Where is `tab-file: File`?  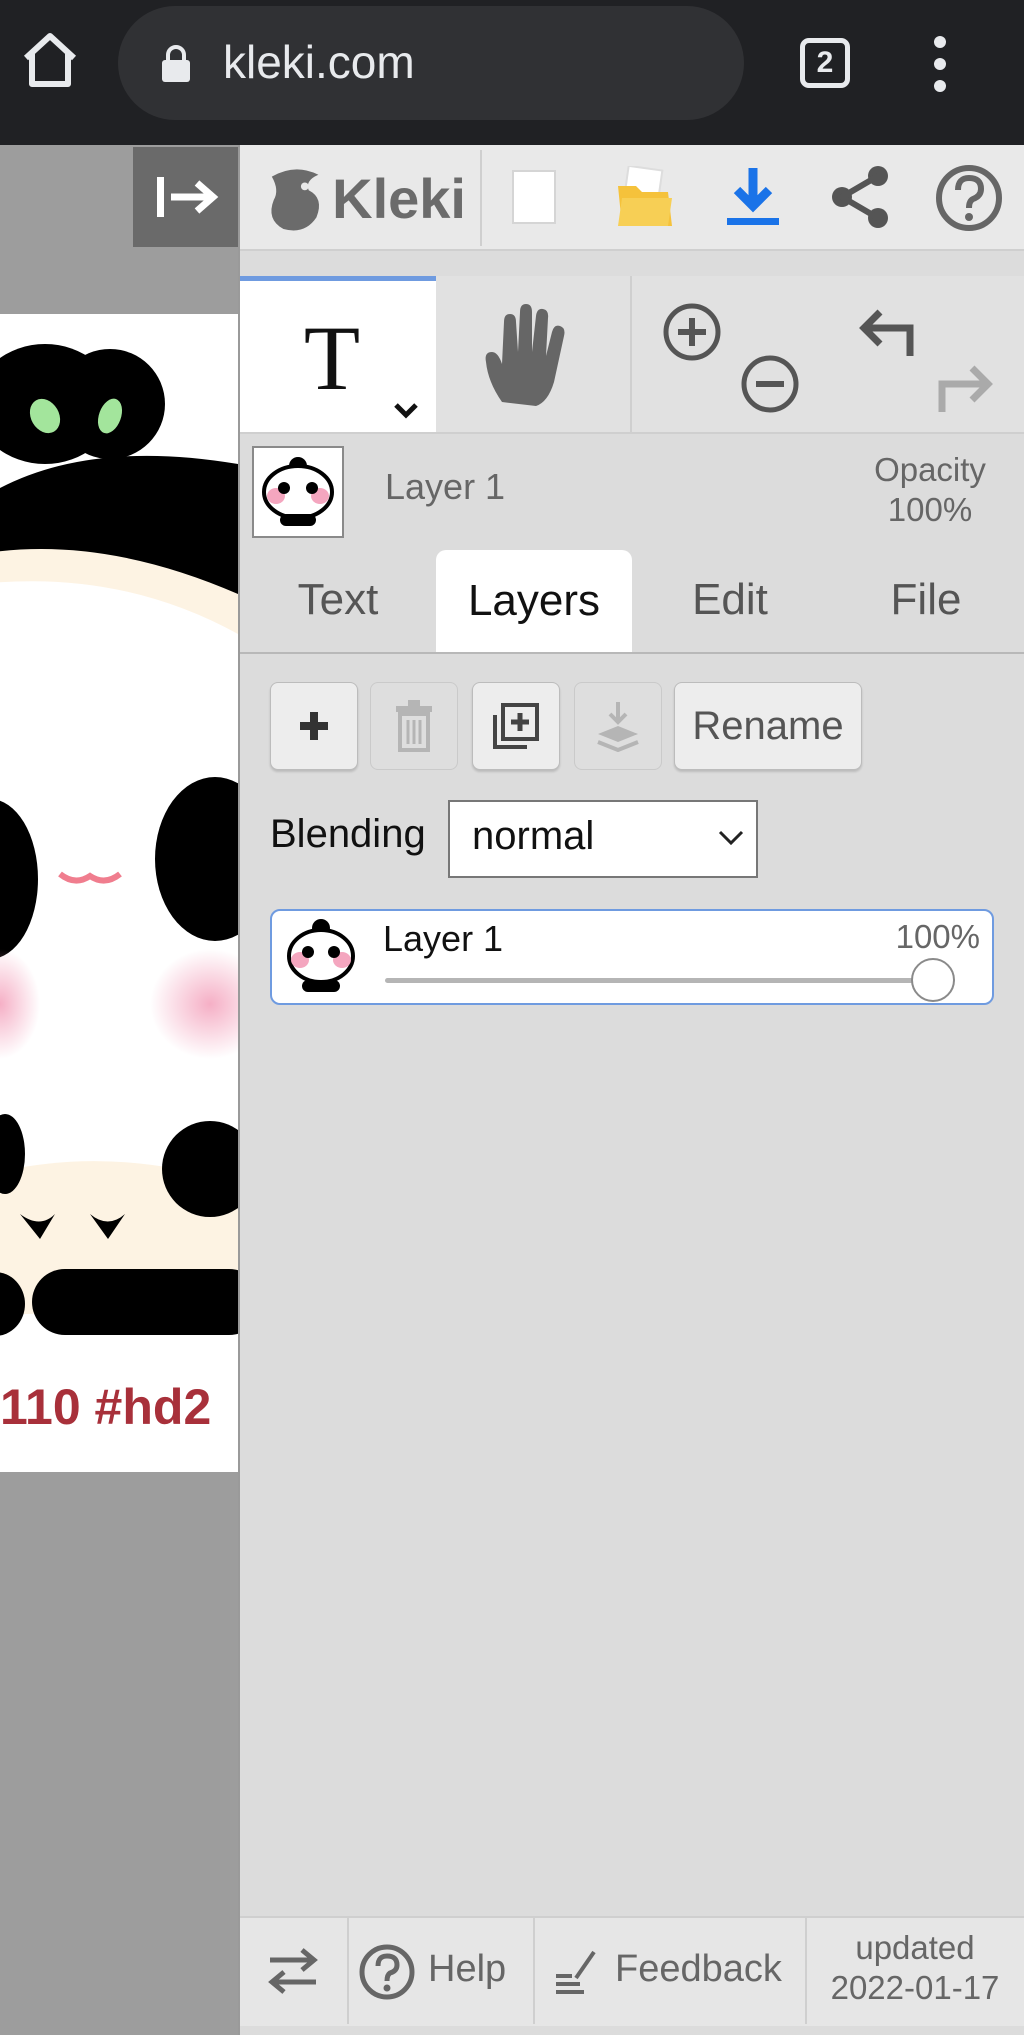
tab-file: File is located at coordinates (926, 600).